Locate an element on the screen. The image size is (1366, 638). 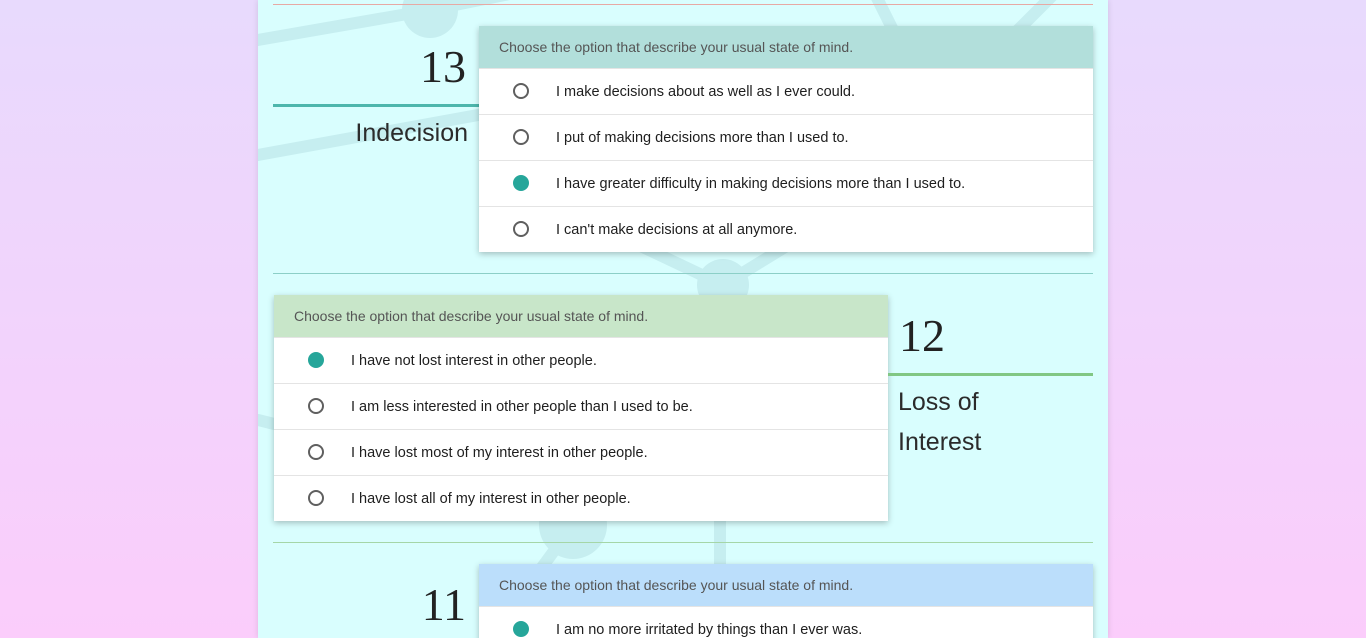
radio-button-selected is located at coordinates (521, 629).